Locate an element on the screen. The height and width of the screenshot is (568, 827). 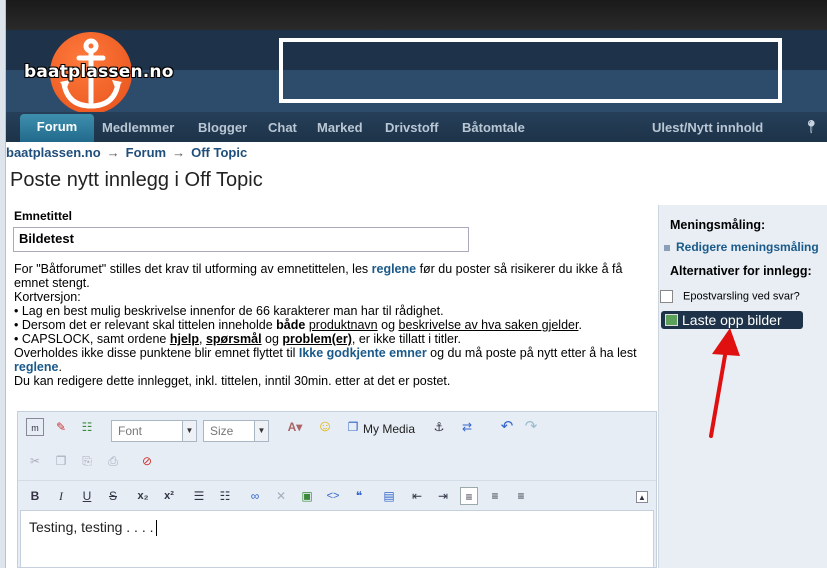
location-pin-icon: 📍︎ is located at coordinates (811, 127).